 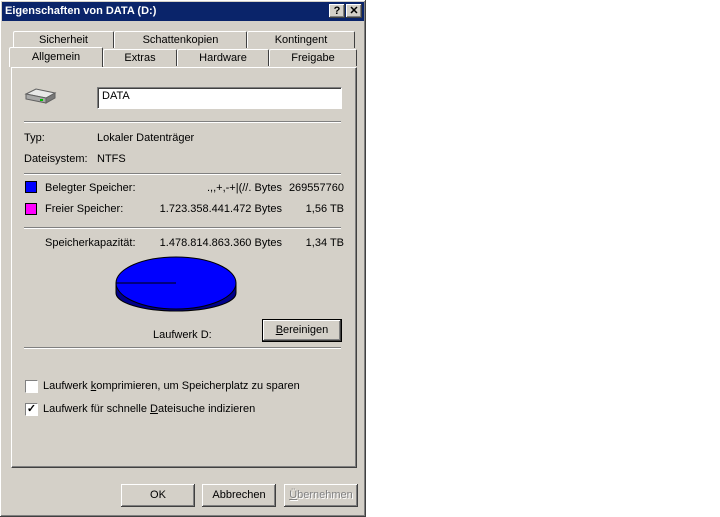 I want to click on compress-label-rest: omprimieren, um Speicherplatz zu sparen, so click(x=198, y=386).